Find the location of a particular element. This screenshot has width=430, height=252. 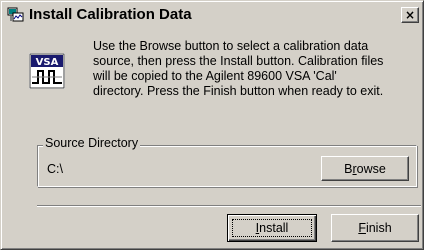

separator is located at coordinates (229, 206).